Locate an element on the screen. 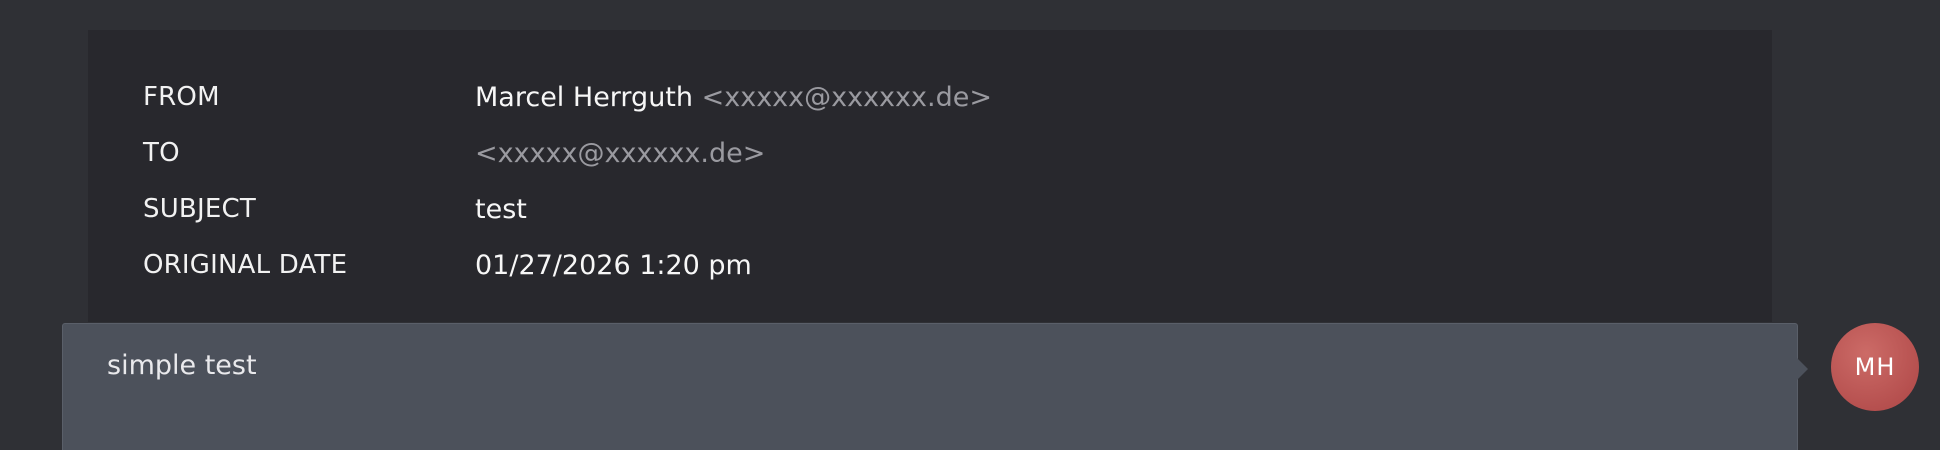  from-value: Marcel Herrguth <xxxxx@xxxxxx.de> is located at coordinates (733, 97).